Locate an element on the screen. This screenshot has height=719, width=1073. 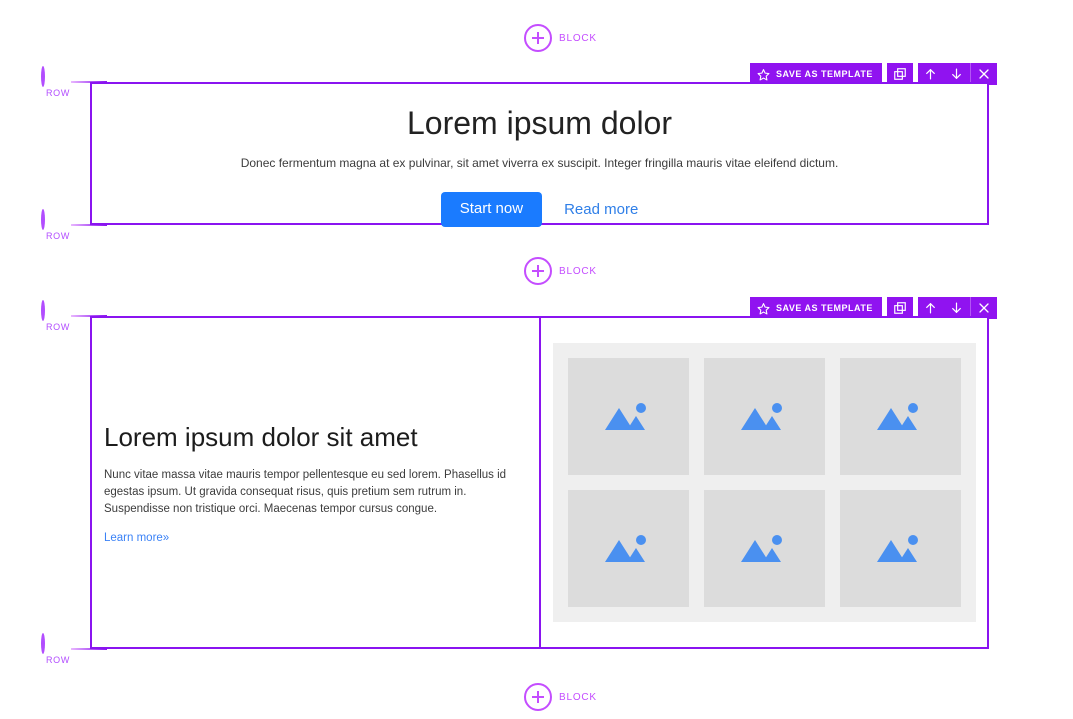
add-row-button-below-row-2: ROW is located at coordinates (74, 649).